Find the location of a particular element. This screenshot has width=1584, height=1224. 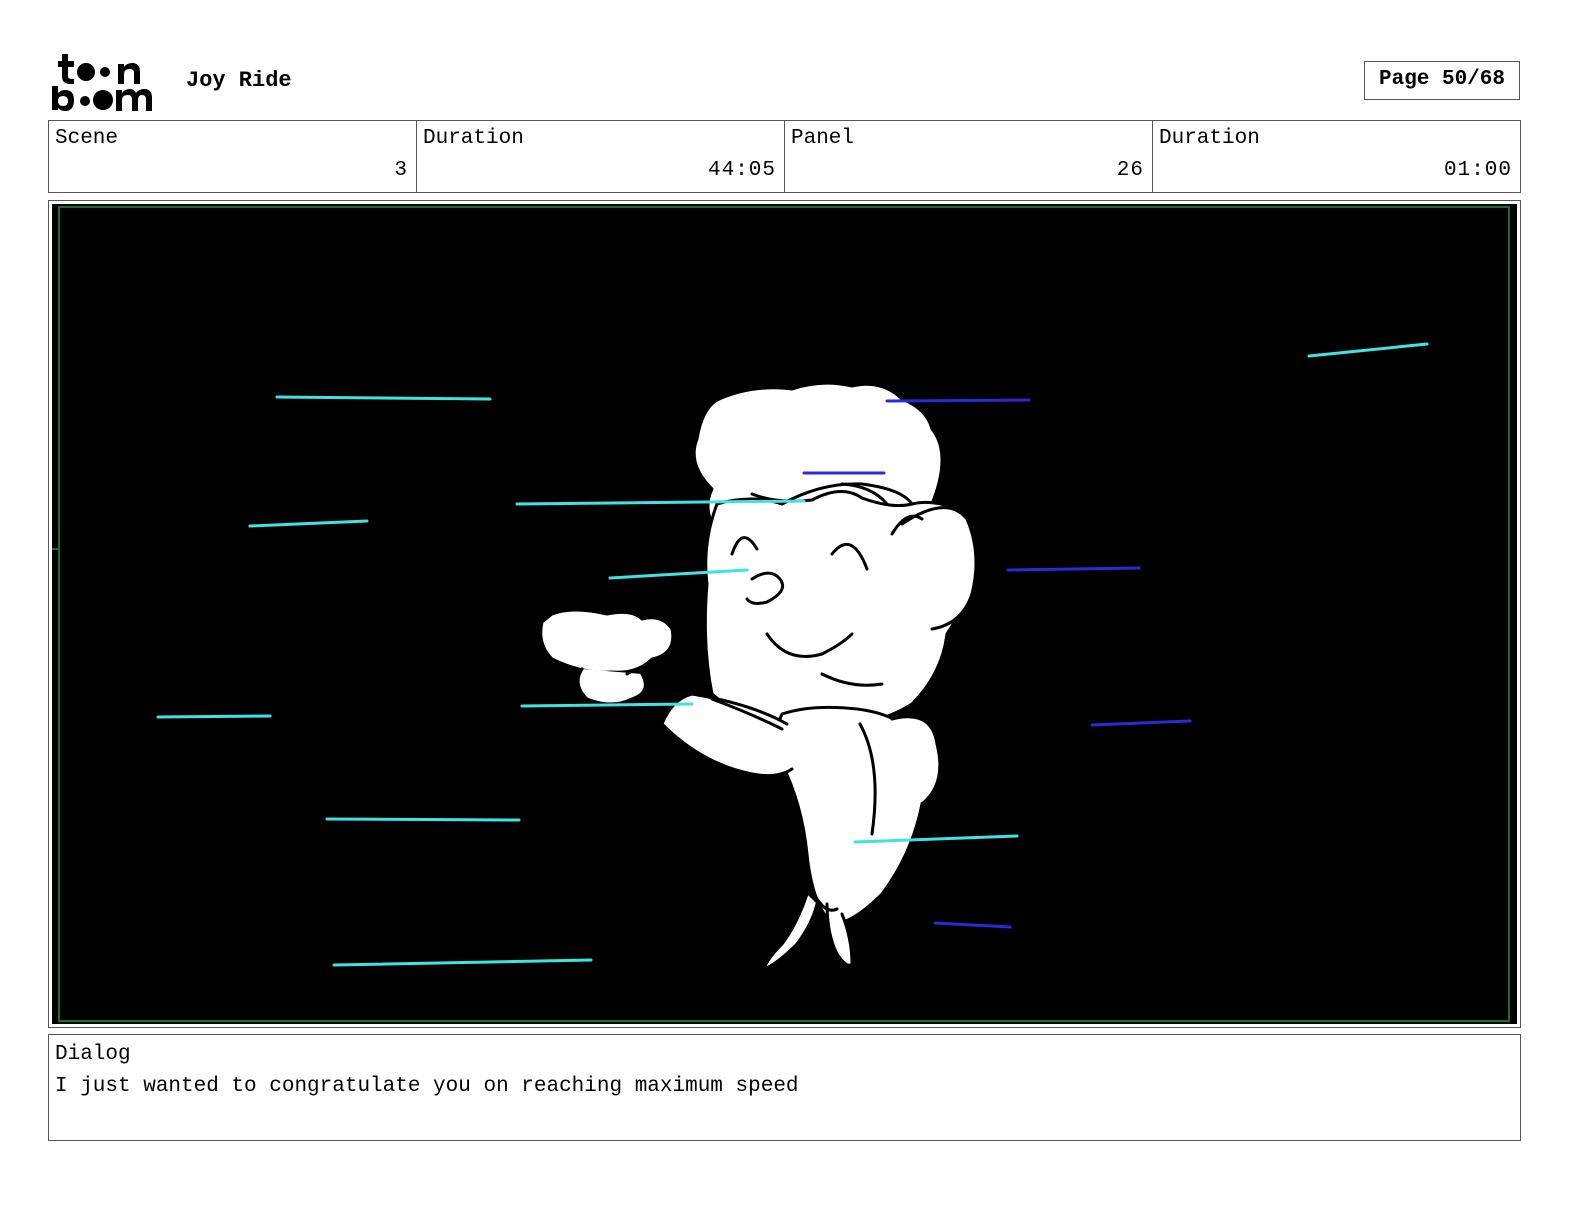

panel-duration-label: Duration is located at coordinates (1209, 138).